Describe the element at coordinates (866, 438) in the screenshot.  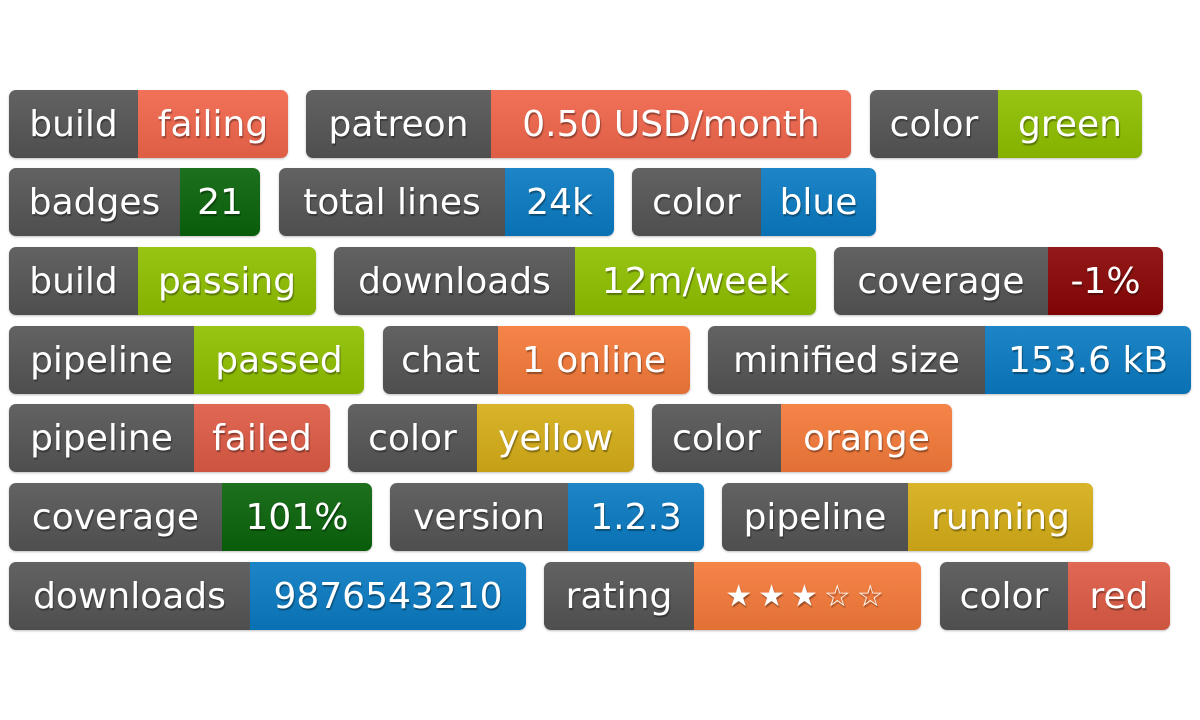
I see `badge-message: orange` at that location.